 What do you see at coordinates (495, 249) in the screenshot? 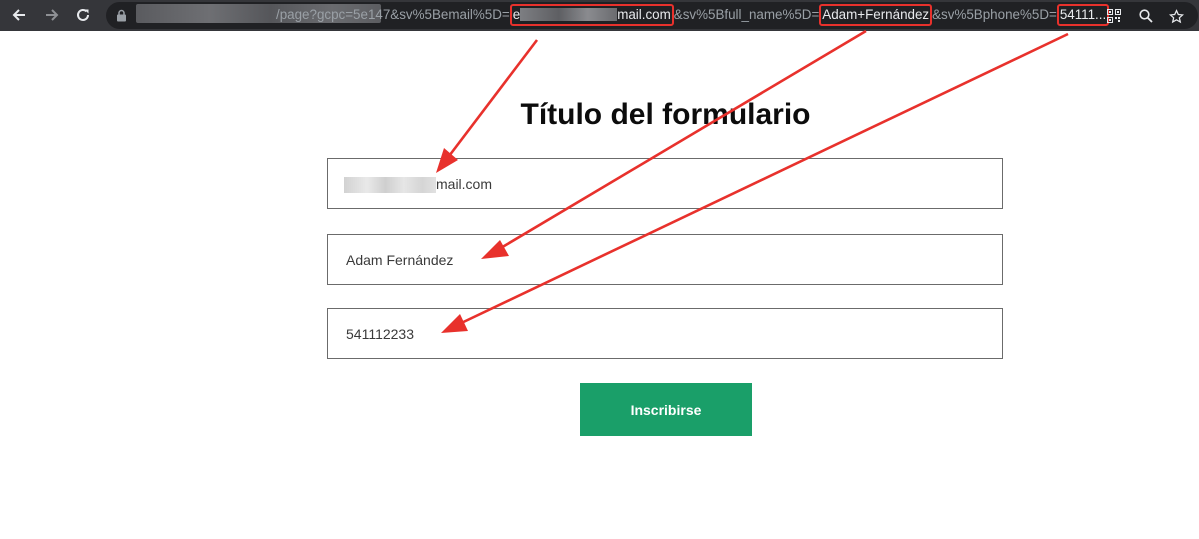
I see `arrow-name-head` at bounding box center [495, 249].